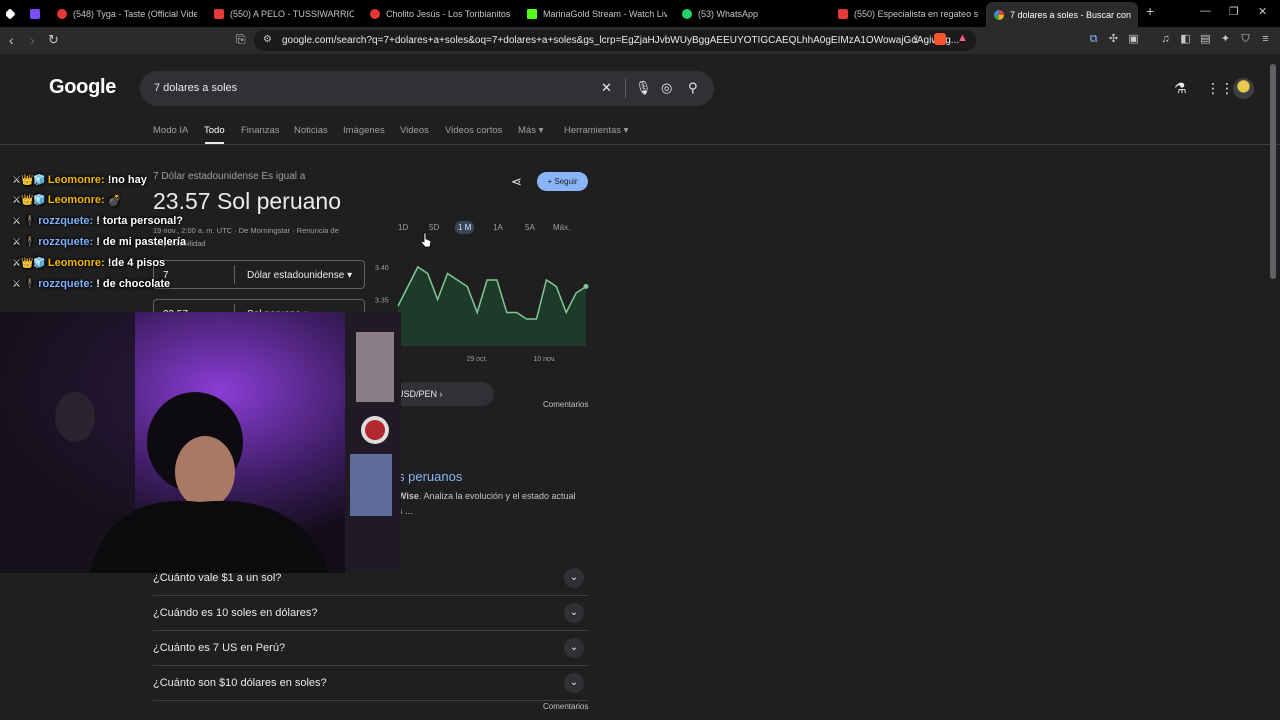  What do you see at coordinates (1225, 39) in the screenshot?
I see `leo-ai-icon: ✦` at bounding box center [1225, 39].